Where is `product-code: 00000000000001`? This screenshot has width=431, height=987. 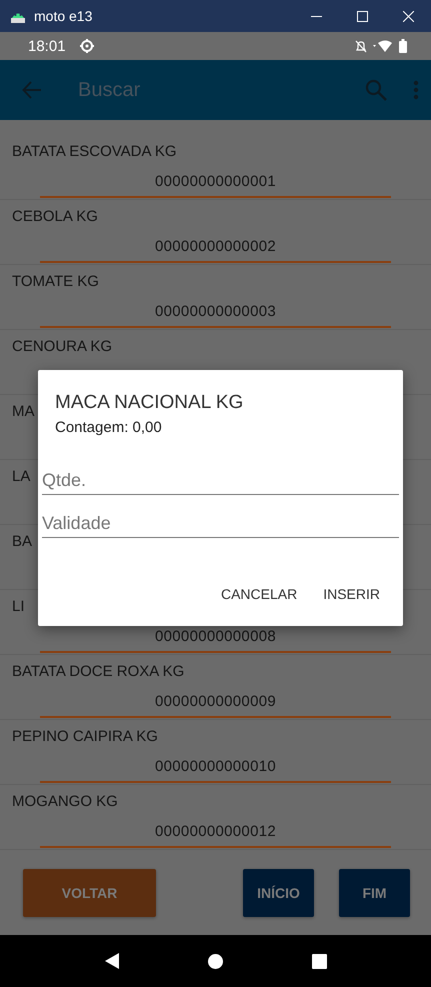 product-code: 00000000000001 is located at coordinates (215, 182).